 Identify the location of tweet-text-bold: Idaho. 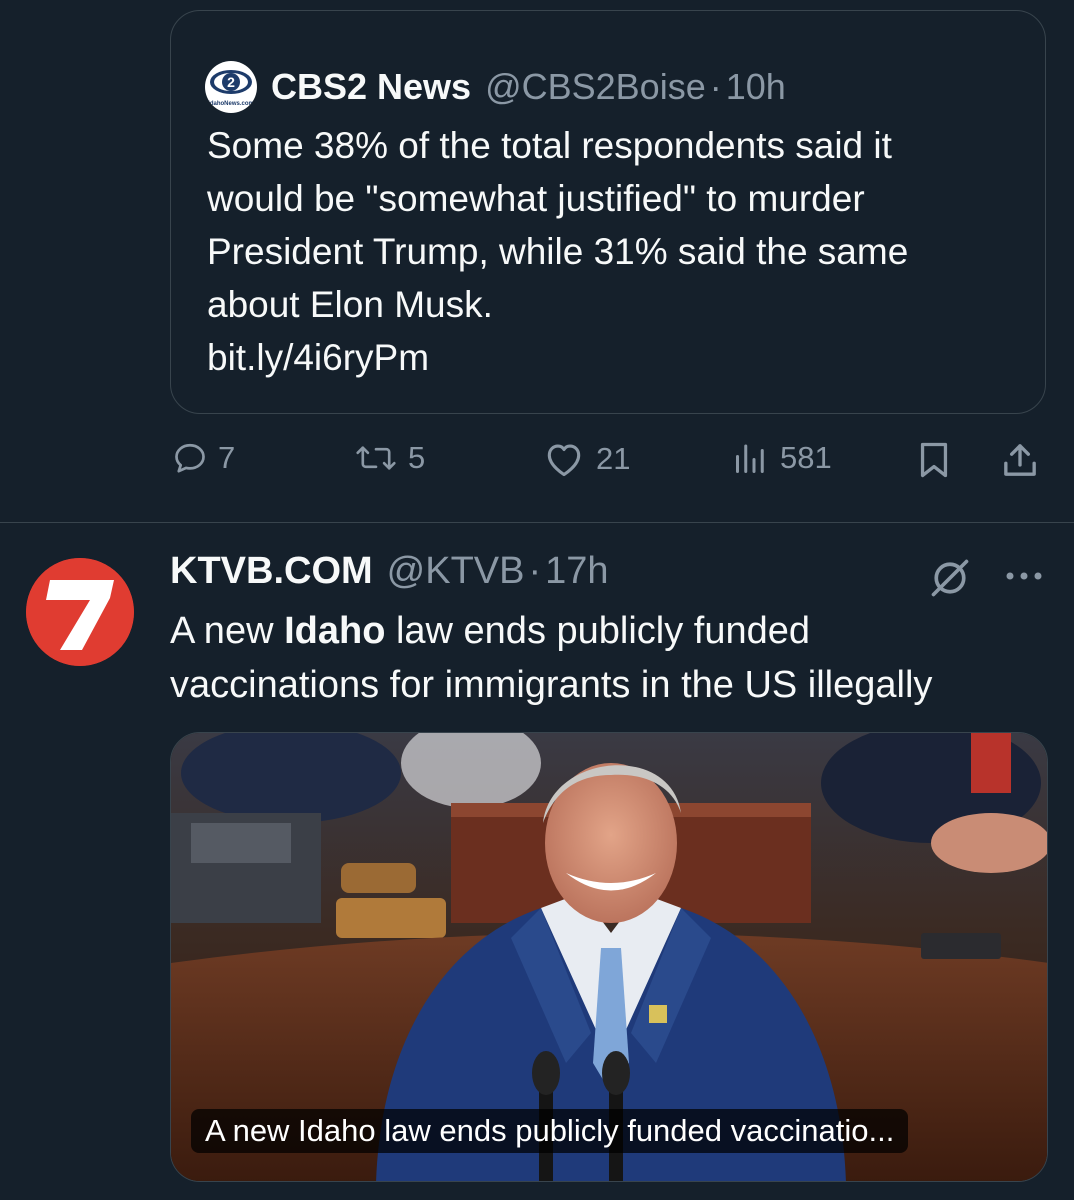
(335, 631).